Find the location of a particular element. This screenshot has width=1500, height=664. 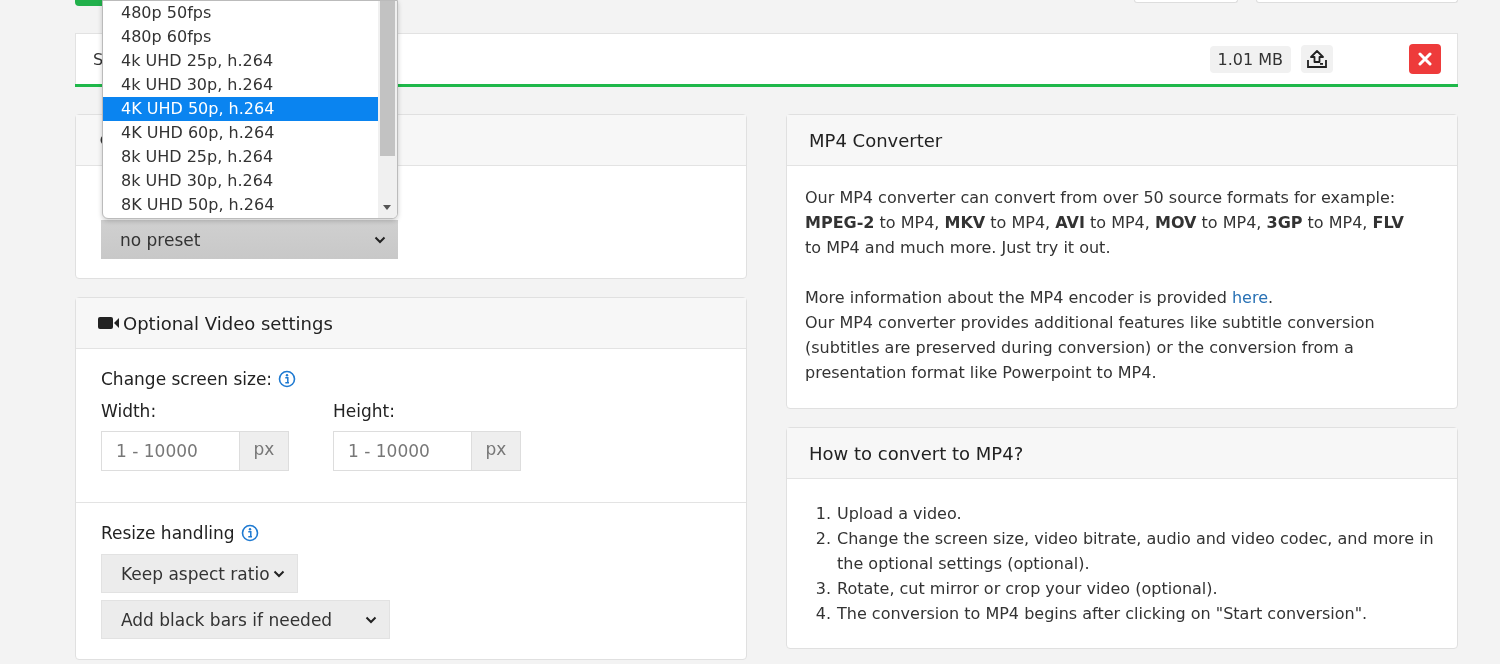

field-label: Resize handling is located at coordinates (168, 533).